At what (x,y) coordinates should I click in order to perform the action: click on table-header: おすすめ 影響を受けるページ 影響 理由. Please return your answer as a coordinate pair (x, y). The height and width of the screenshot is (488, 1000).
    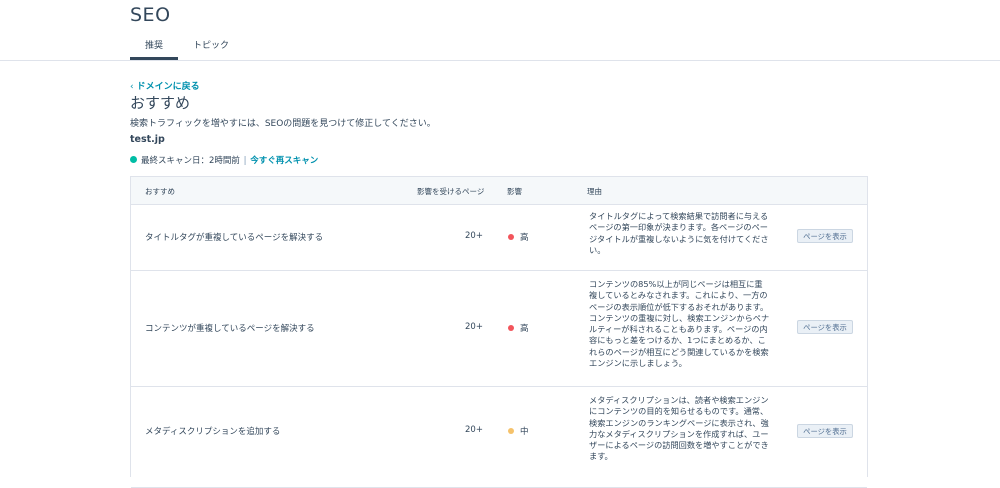
    Looking at the image, I should click on (499, 191).